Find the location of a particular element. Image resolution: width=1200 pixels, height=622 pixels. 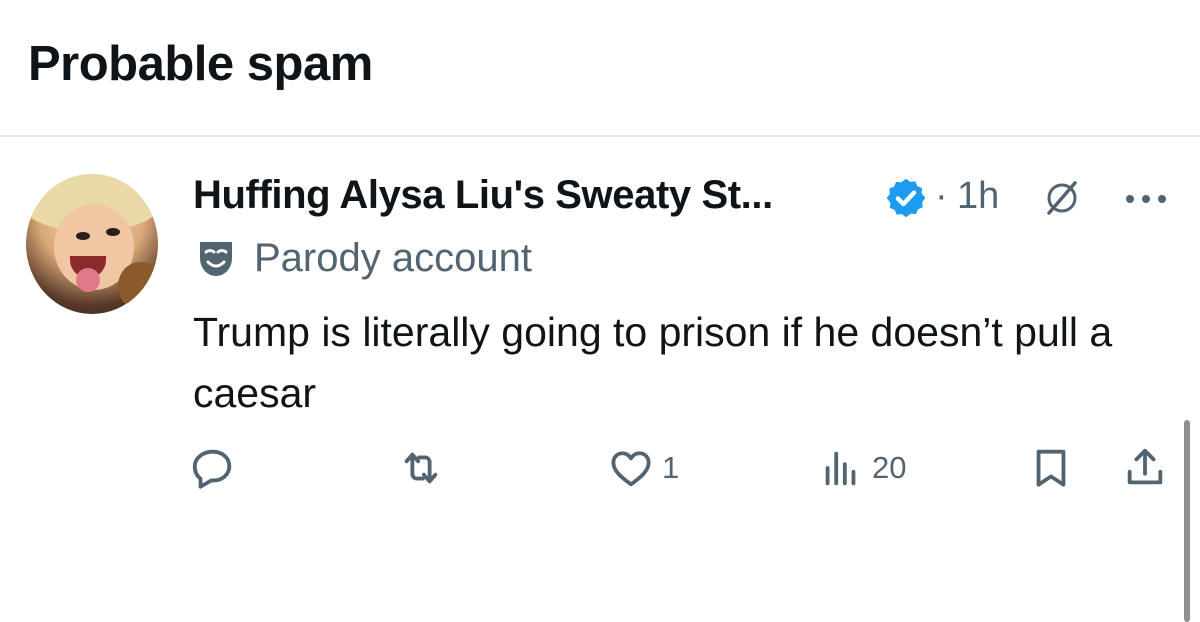

repost-icon is located at coordinates (421, 468).